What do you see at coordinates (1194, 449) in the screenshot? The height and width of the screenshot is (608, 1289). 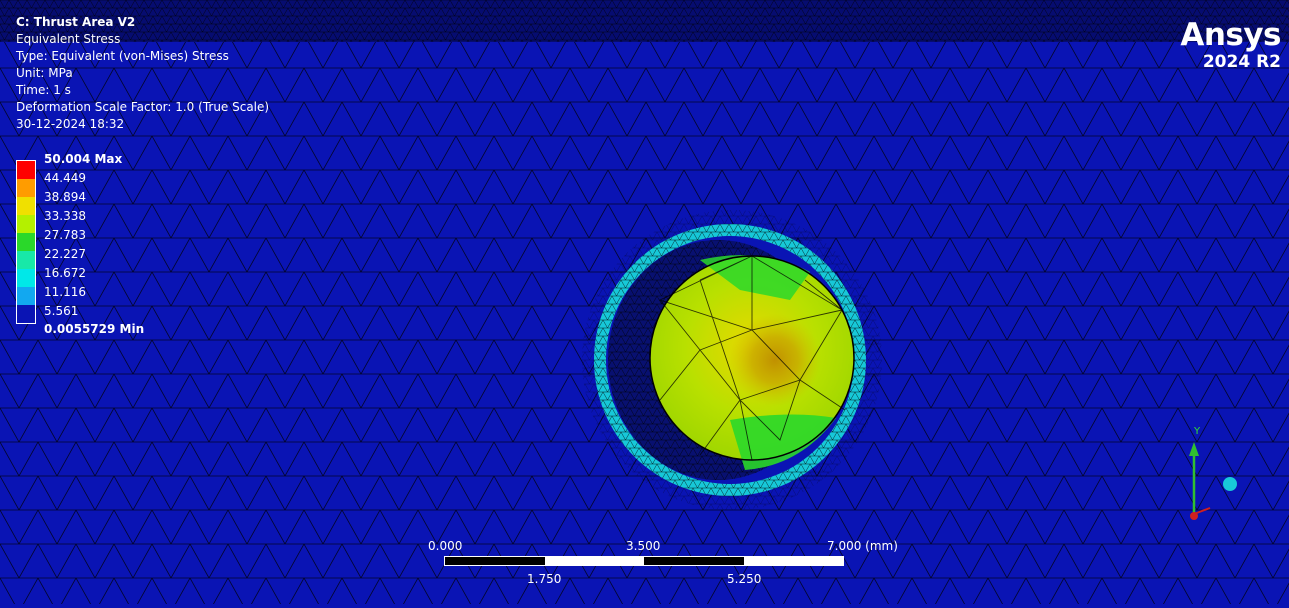 I see `y-axis-arrowhead` at bounding box center [1194, 449].